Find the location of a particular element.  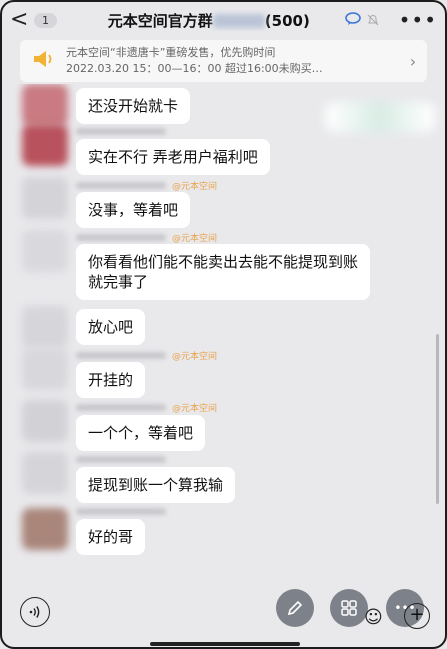

group-title-name: 元本空间官方群 is located at coordinates (160, 20).